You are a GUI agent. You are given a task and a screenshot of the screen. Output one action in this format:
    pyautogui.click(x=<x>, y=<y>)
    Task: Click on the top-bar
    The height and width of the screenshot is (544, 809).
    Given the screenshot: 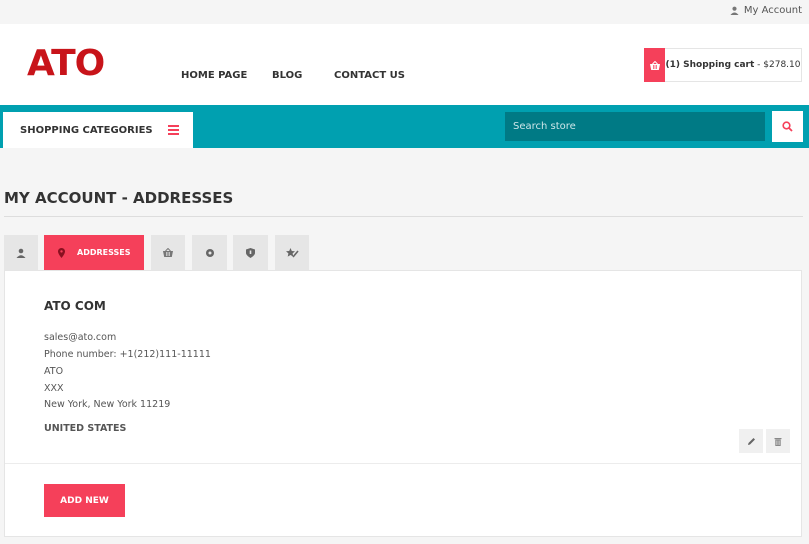 What is the action you would take?
    pyautogui.click(x=404, y=12)
    